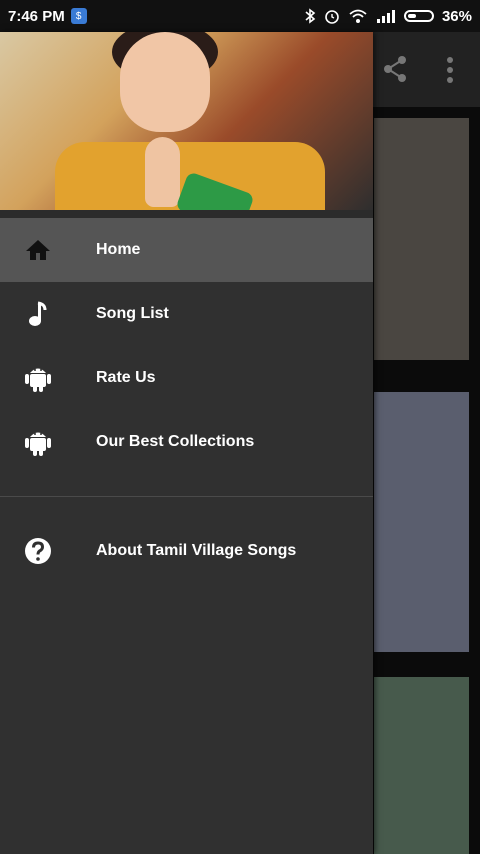 This screenshot has width=480, height=854. Describe the element at coordinates (162, 172) in the screenshot. I see `header-photo-hands` at that location.